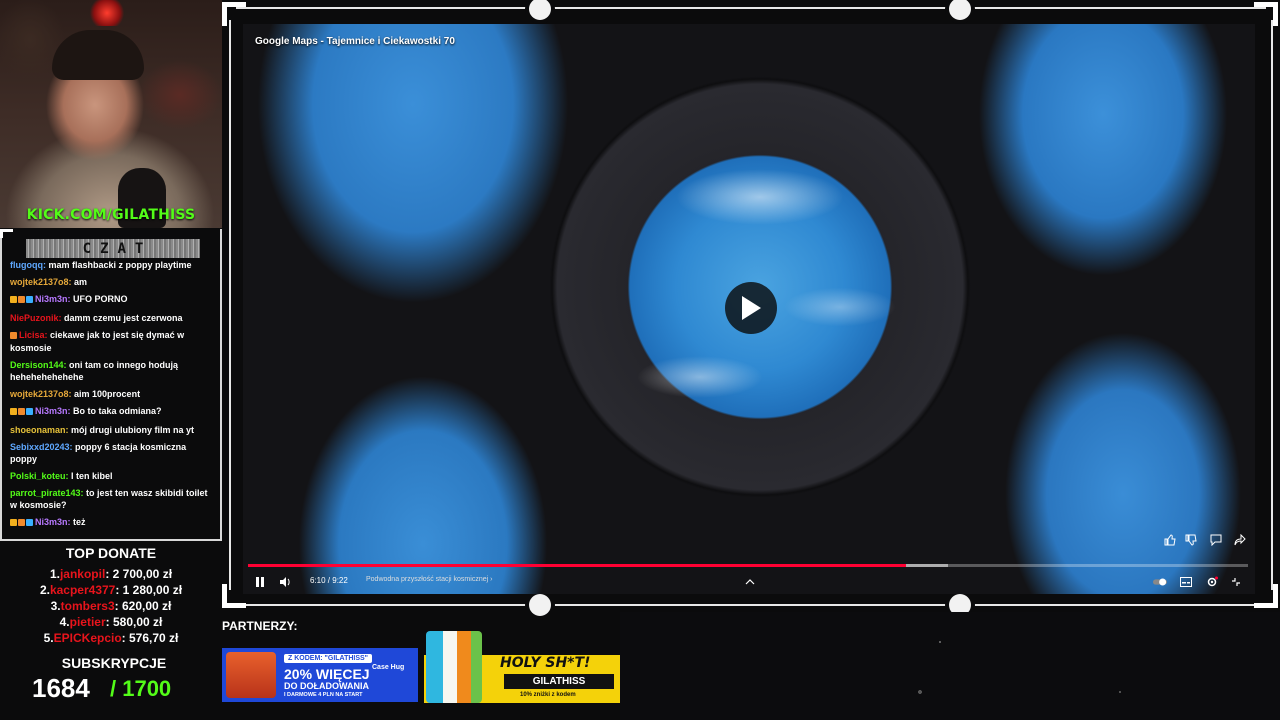  I want to click on frame-right-line, so click(1272, 305).